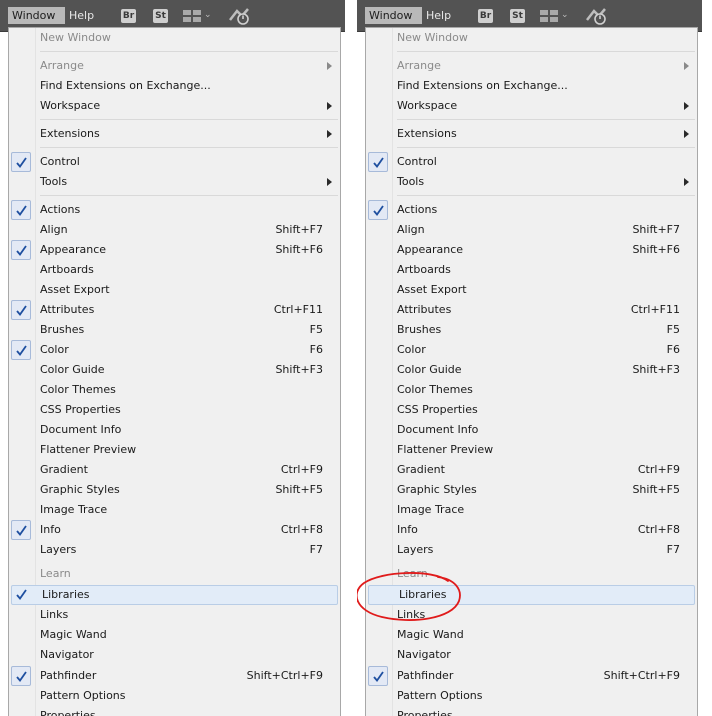 This screenshot has height=716, width=712. I want to click on menu-item-label: Libraries, so click(66, 594).